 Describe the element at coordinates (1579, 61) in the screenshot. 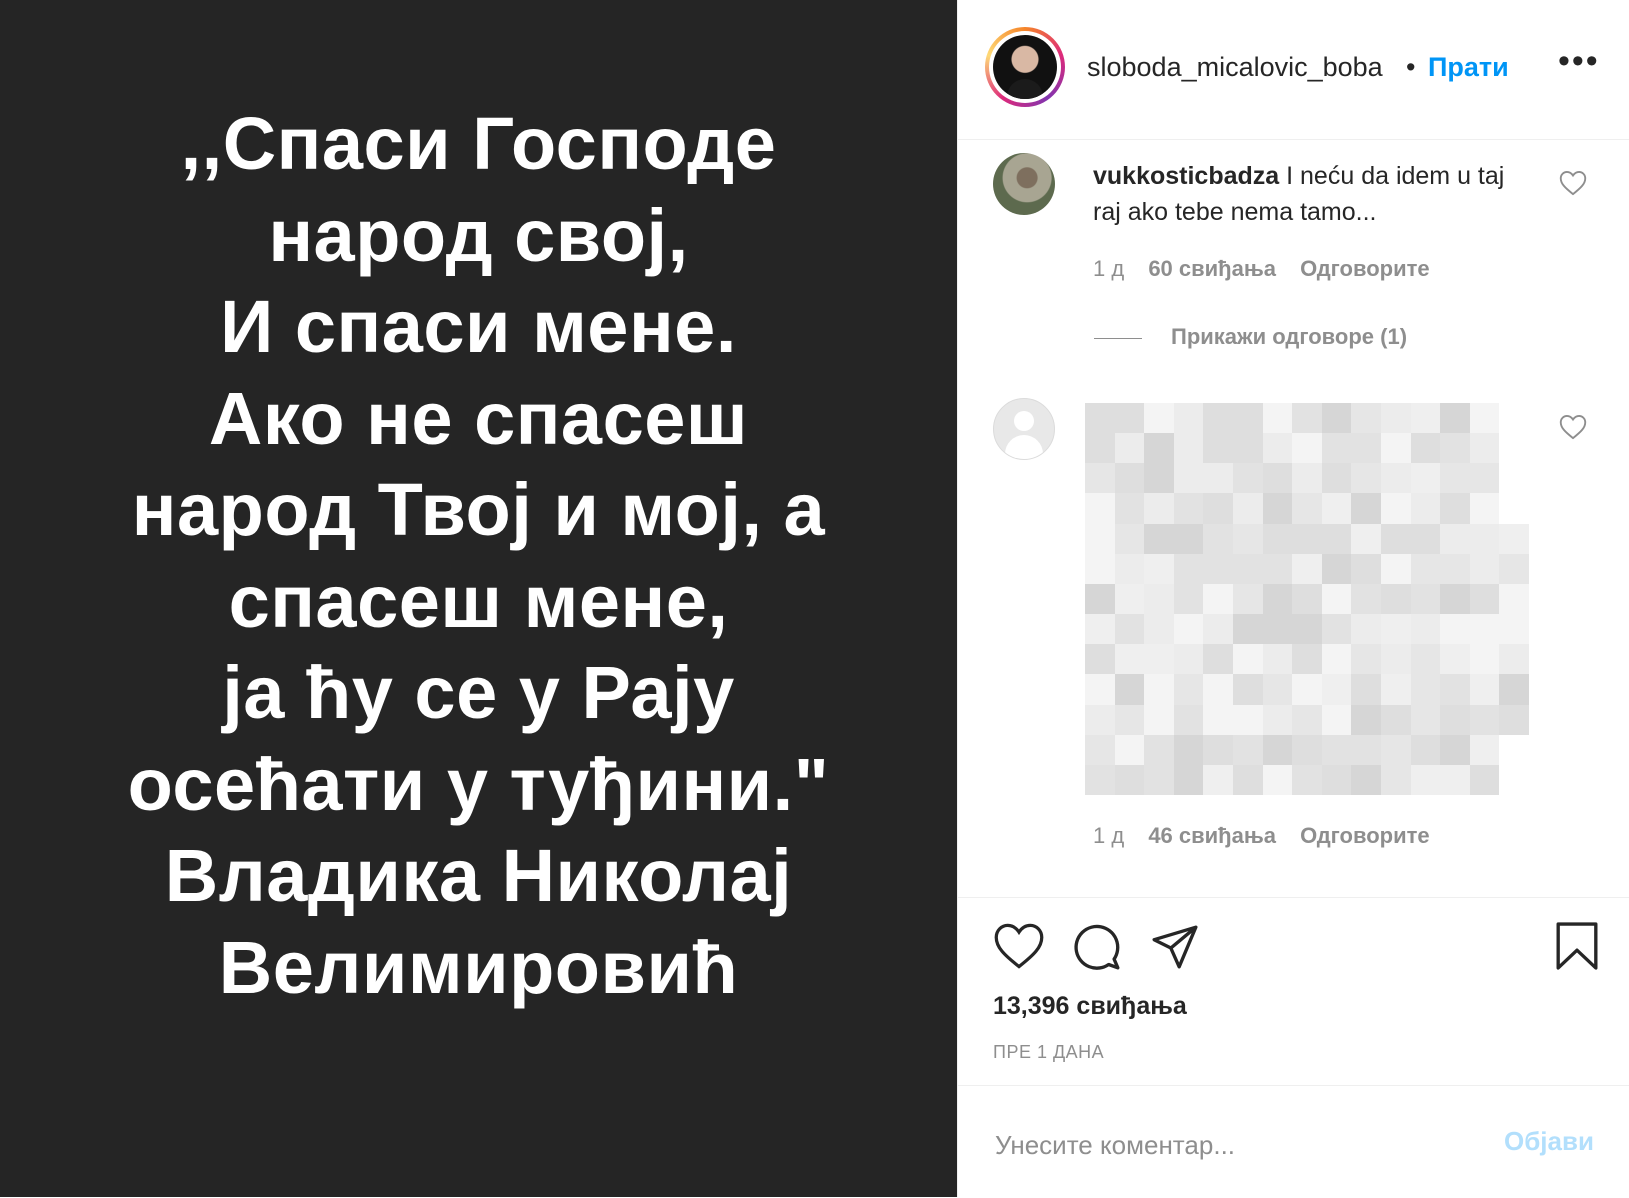

I see `more-options-icon: •••` at that location.